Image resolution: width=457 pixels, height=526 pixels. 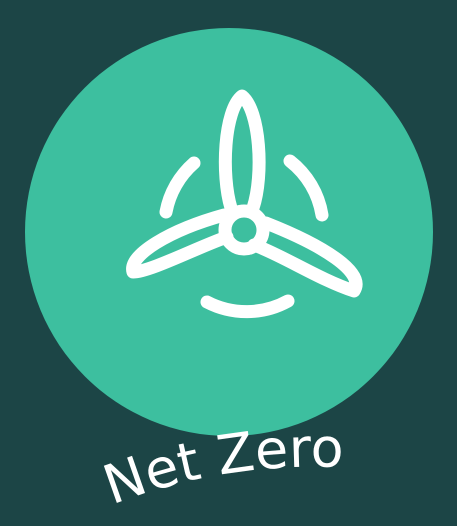 I want to click on badge-caption: Net Zero, so click(x=219, y=466).